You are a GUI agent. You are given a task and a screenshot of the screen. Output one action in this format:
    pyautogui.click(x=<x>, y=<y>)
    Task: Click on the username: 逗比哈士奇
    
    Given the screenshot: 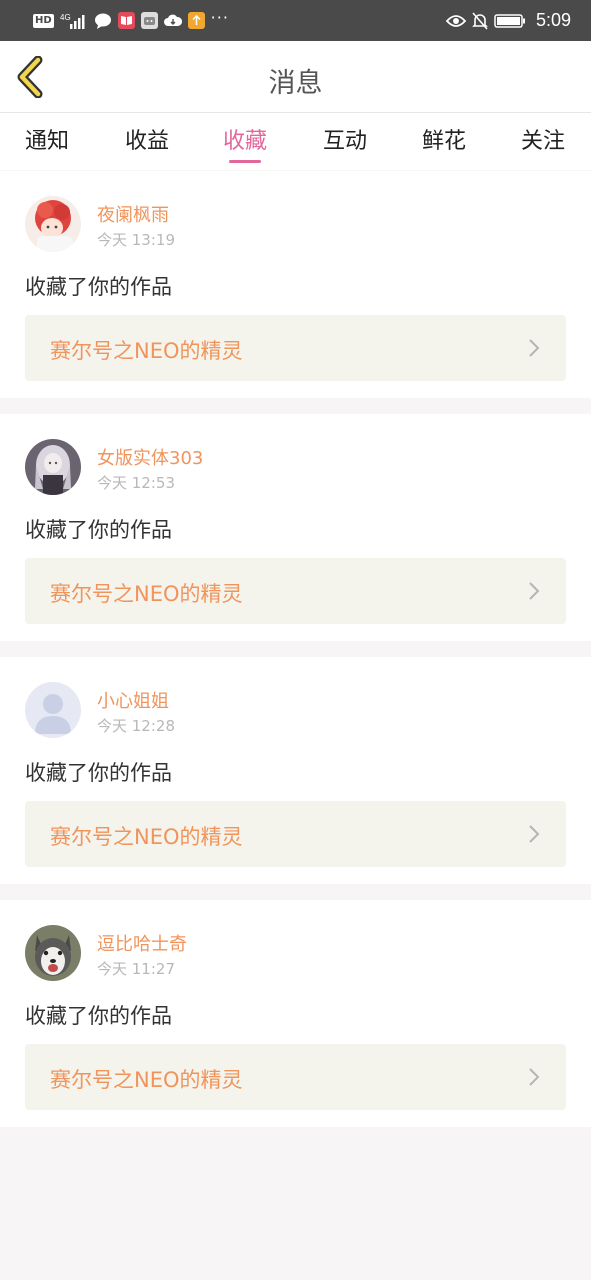 What is the action you would take?
    pyautogui.click(x=142, y=943)
    